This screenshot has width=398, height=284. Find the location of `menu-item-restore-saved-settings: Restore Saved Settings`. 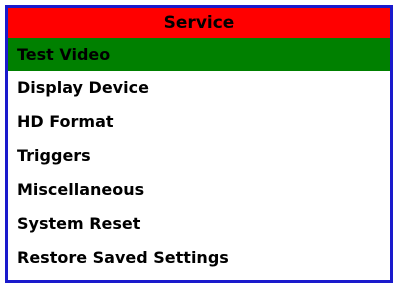

menu-item-restore-saved-settings: Restore Saved Settings is located at coordinates (199, 258).